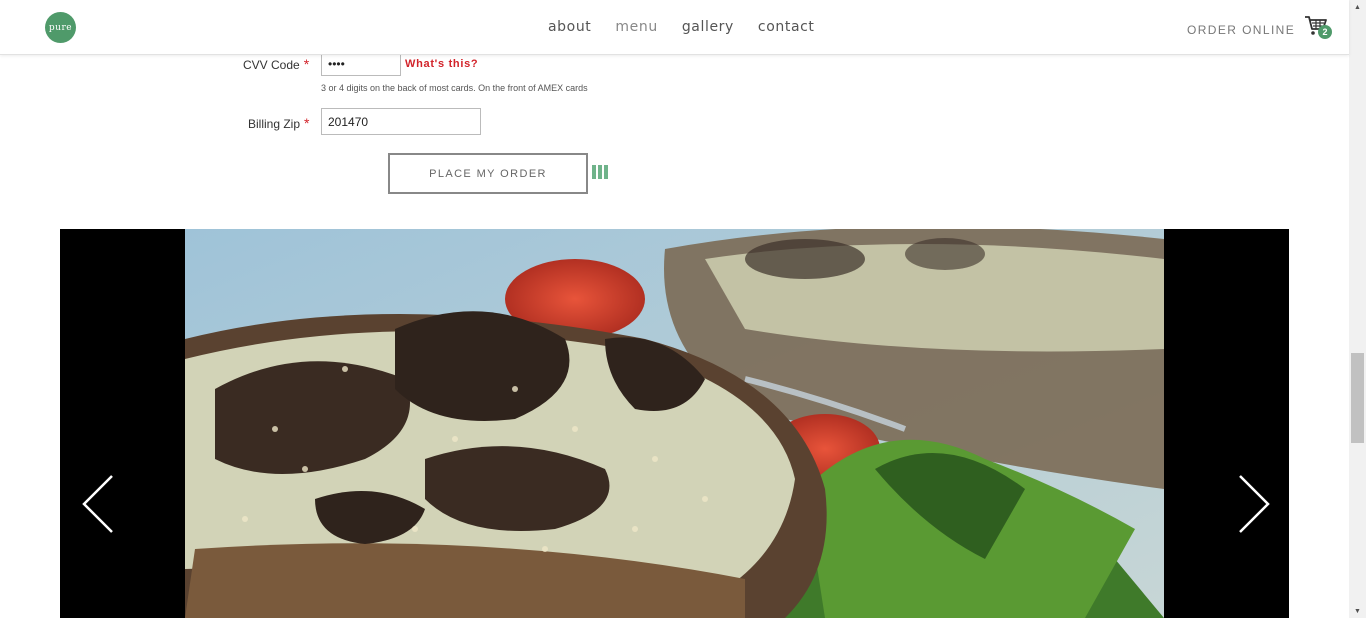 This screenshot has width=1366, height=618. I want to click on page-scrollbar: ▲ ▼, so click(1357, 309).